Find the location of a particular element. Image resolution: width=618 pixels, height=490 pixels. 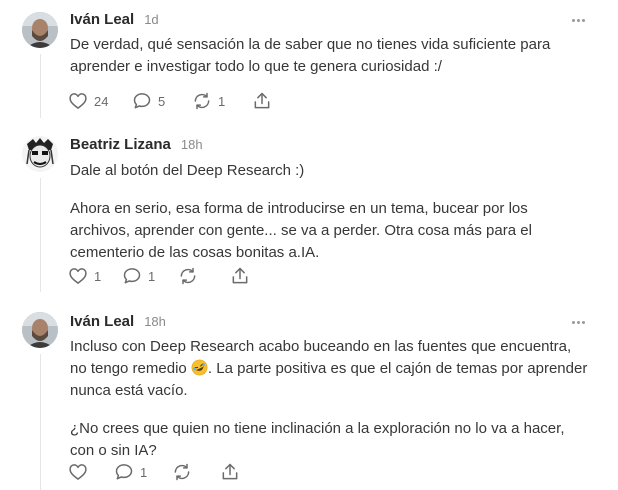

restack-button: 1 is located at coordinates (222, 101).